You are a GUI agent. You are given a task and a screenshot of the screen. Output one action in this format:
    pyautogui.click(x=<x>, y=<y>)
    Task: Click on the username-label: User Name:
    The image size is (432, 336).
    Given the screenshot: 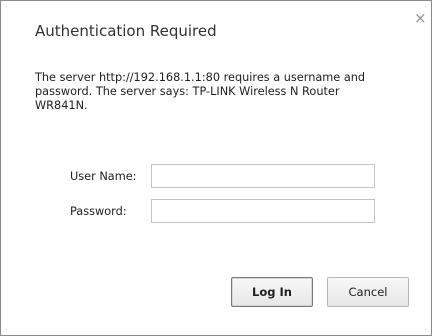 What is the action you would take?
    pyautogui.click(x=103, y=176)
    